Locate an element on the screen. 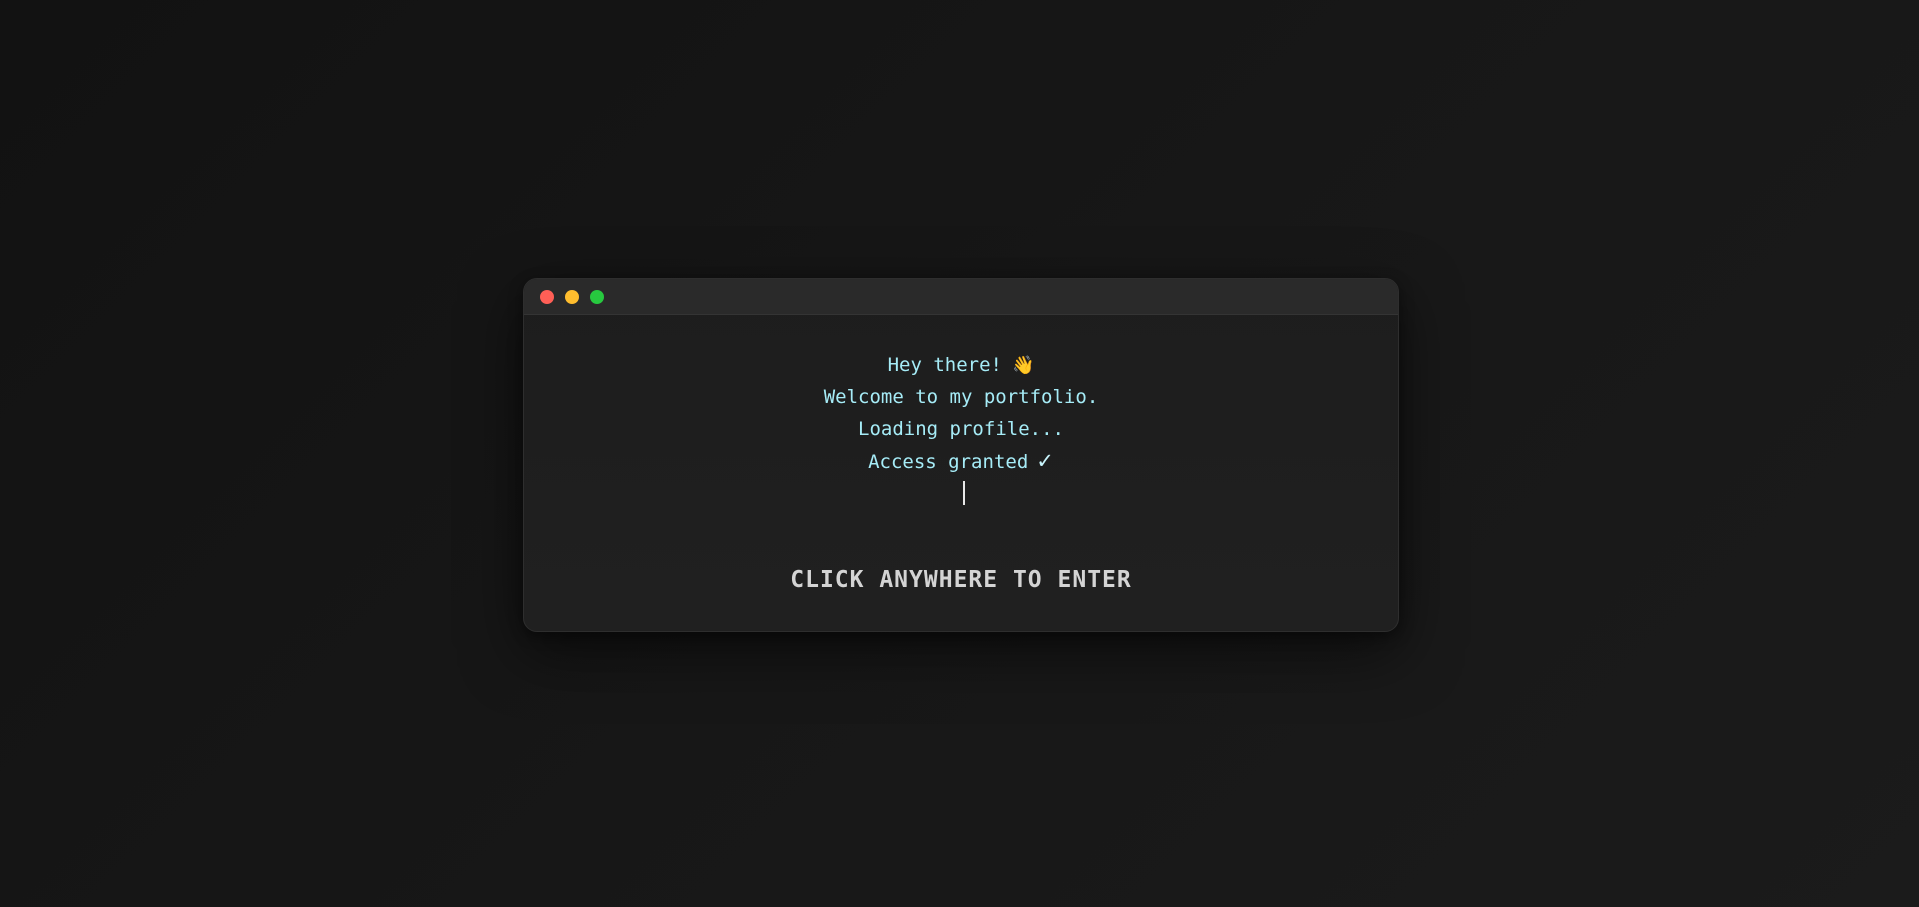 Image resolution: width=1919 pixels, height=907 pixels. waving-hand-icon: 👋 is located at coordinates (1023, 365).